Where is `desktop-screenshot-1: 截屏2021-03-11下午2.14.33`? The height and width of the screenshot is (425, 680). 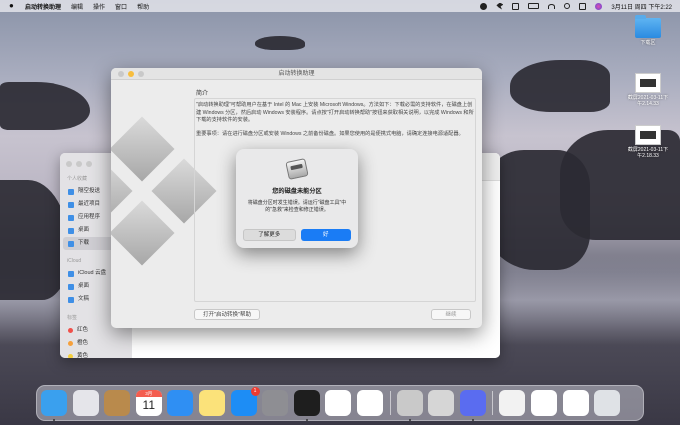
desktop-screenshot-1: 截屏2021-03-11下午2.14.33 is located at coordinates (648, 90).